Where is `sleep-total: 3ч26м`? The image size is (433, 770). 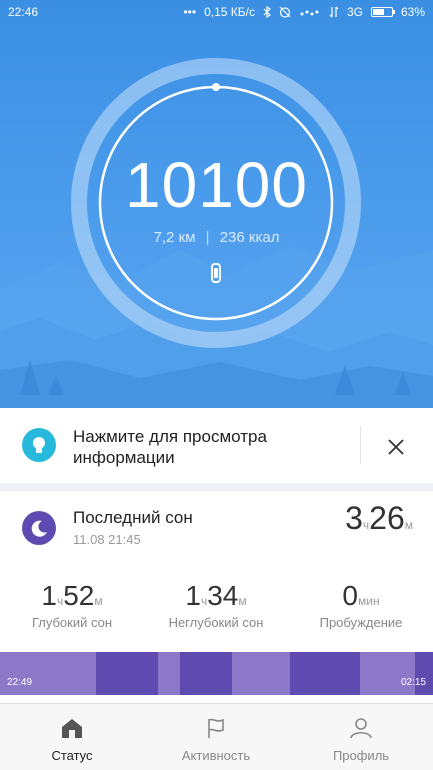 sleep-total: 3ч26м is located at coordinates (379, 518).